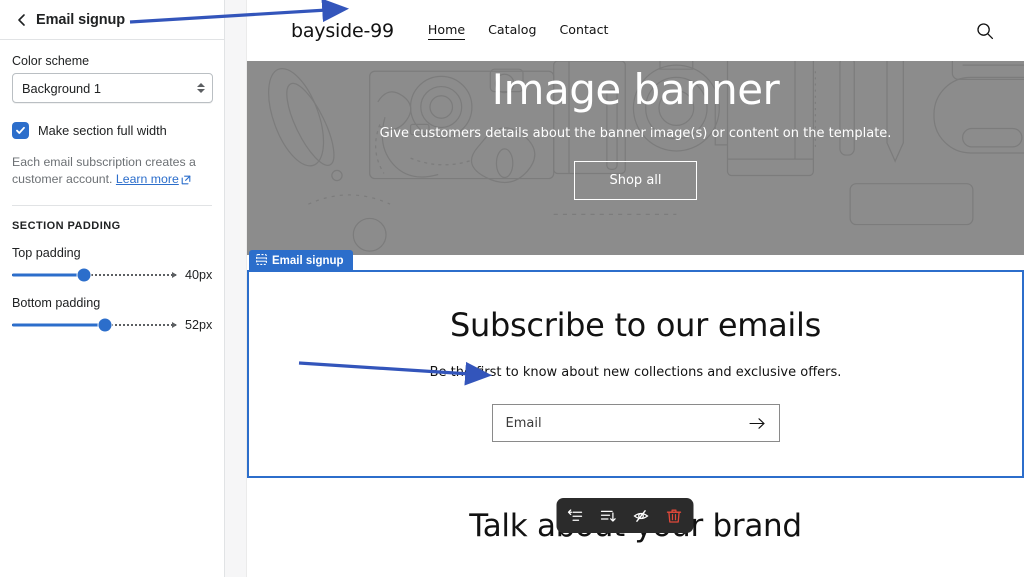 The image size is (1024, 577). What do you see at coordinates (94, 325) in the screenshot?
I see `bottom-padding-slider` at bounding box center [94, 325].